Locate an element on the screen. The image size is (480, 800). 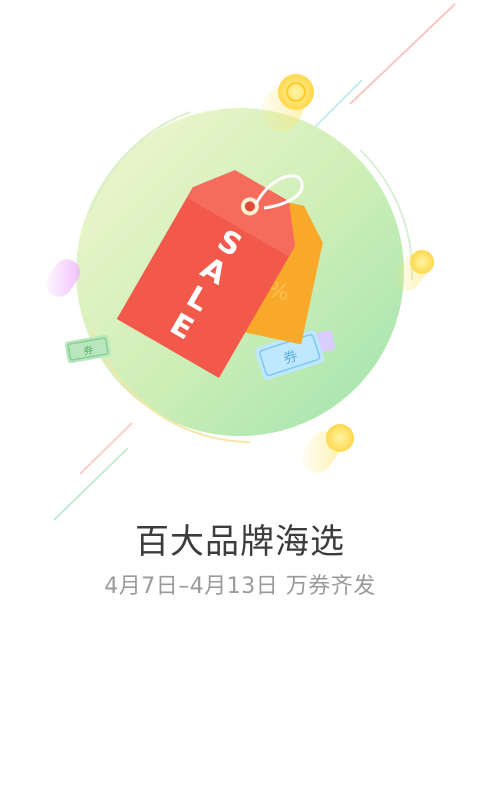
date-subtitle: 4月7日–4月13日 万券齐发 is located at coordinates (240, 586).